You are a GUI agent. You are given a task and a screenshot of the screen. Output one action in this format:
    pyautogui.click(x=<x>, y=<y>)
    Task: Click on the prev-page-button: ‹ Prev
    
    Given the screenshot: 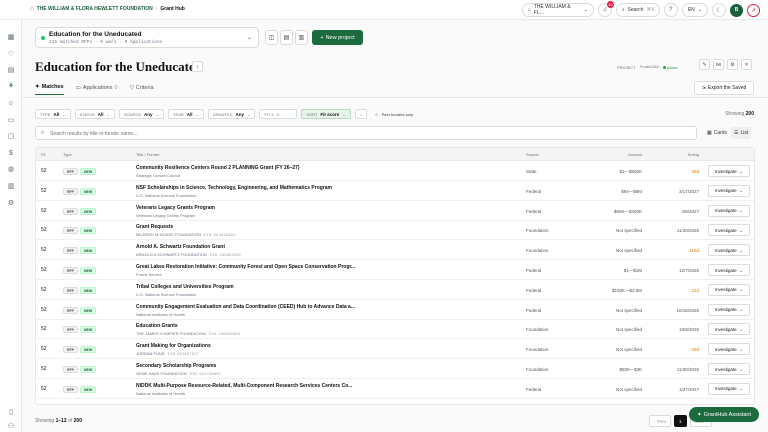 What is the action you would take?
    pyautogui.click(x=660, y=421)
    